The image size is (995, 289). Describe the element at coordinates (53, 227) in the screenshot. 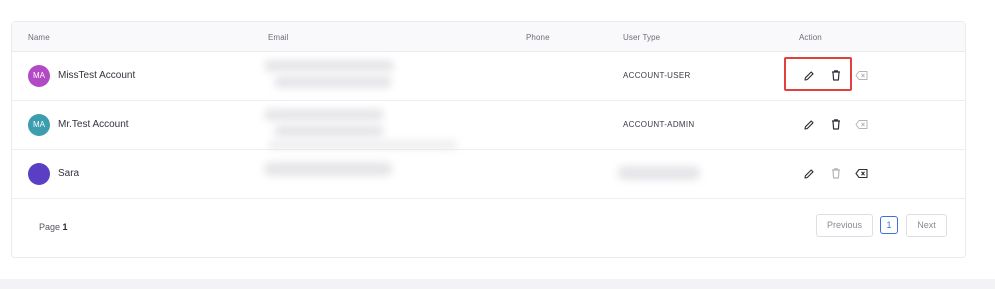

I see `page-indicator: Page 1` at that location.